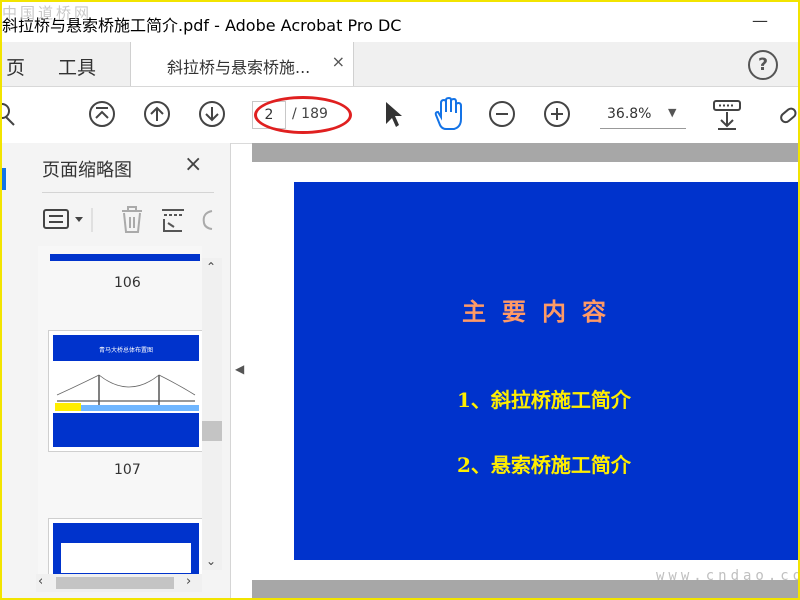 The width and height of the screenshot is (800, 600). Describe the element at coordinates (212, 414) in the screenshot. I see `thumbnail-vertical-scrollbar` at that location.